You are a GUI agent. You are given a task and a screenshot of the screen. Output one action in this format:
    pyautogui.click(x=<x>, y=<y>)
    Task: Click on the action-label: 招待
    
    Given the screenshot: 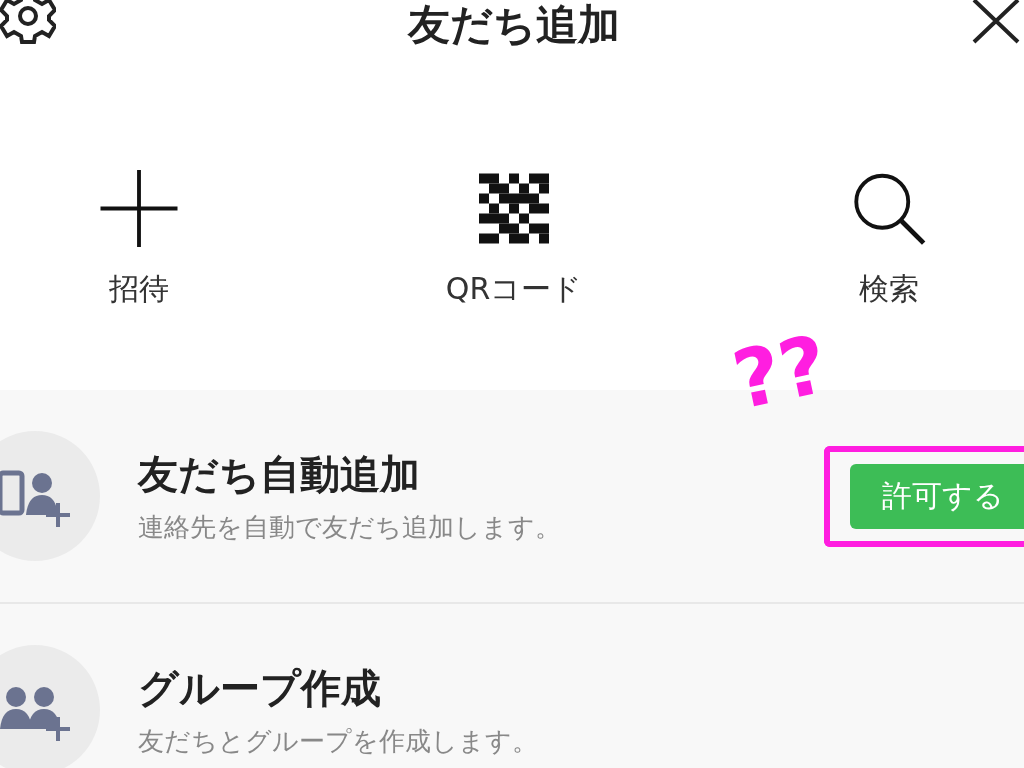 What is the action you would take?
    pyautogui.click(x=139, y=289)
    